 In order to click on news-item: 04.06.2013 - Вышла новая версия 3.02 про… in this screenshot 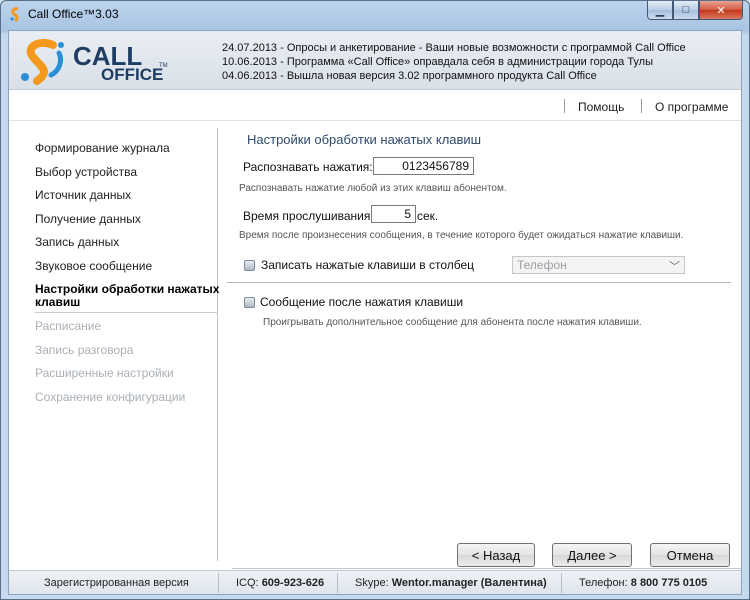, I will do `click(454, 76)`.